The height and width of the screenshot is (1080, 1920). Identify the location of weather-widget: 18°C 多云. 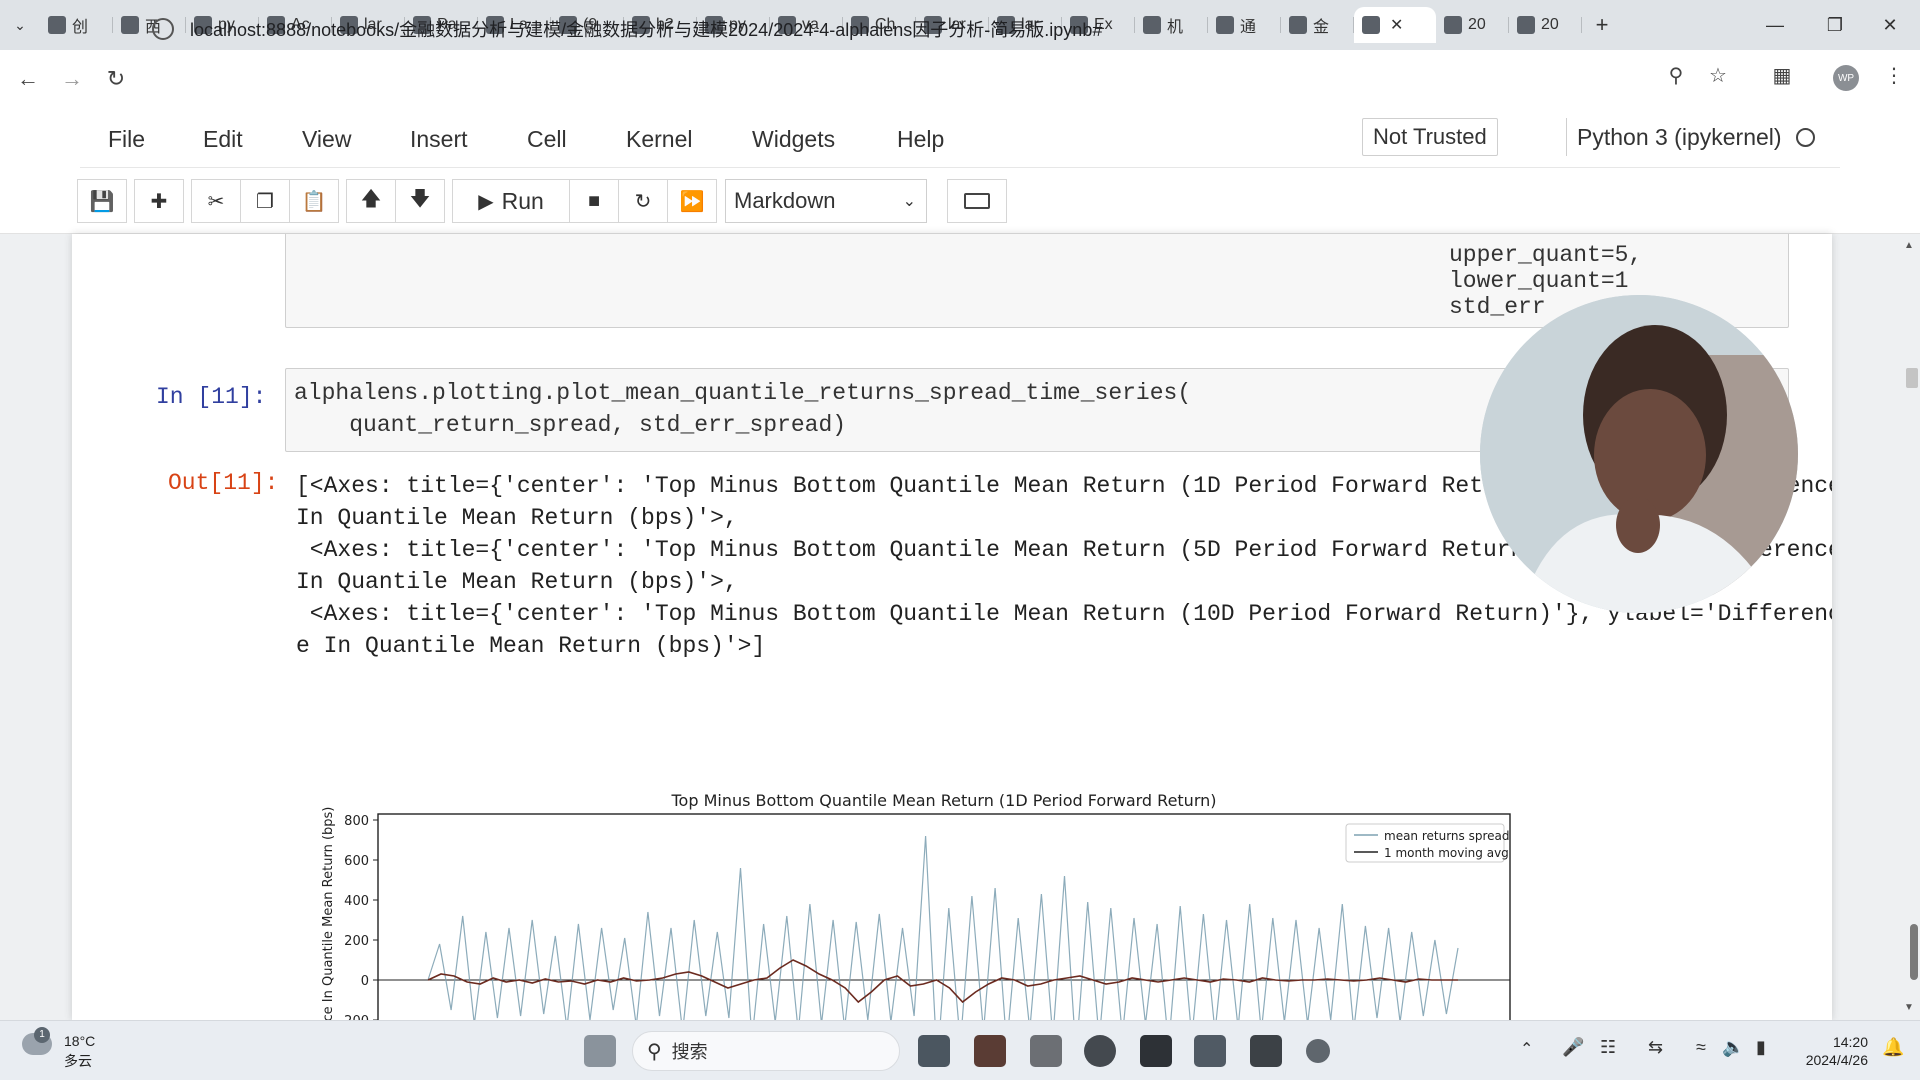
(79, 1051).